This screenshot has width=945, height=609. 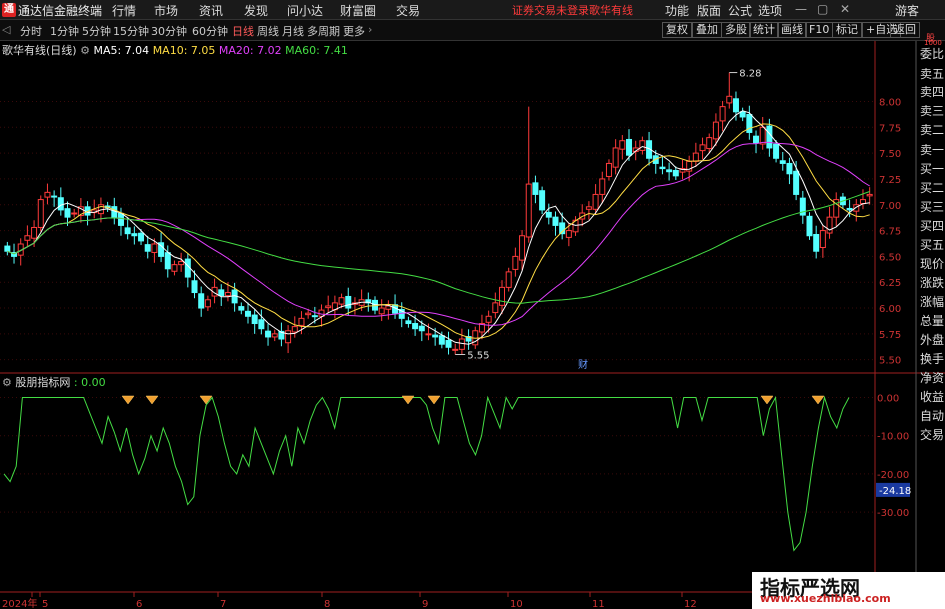 I want to click on menu-trade: 交易, so click(x=408, y=10).